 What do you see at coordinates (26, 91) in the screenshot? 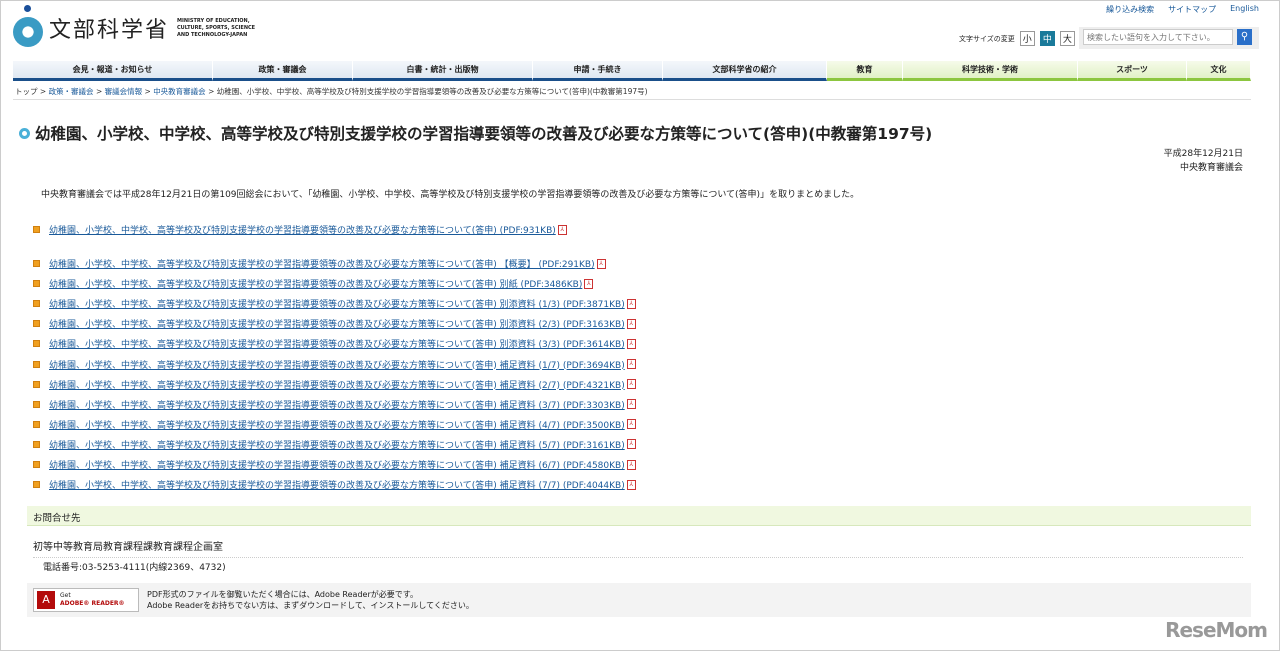
I see `breadcrumb-top: トップ` at bounding box center [26, 91].